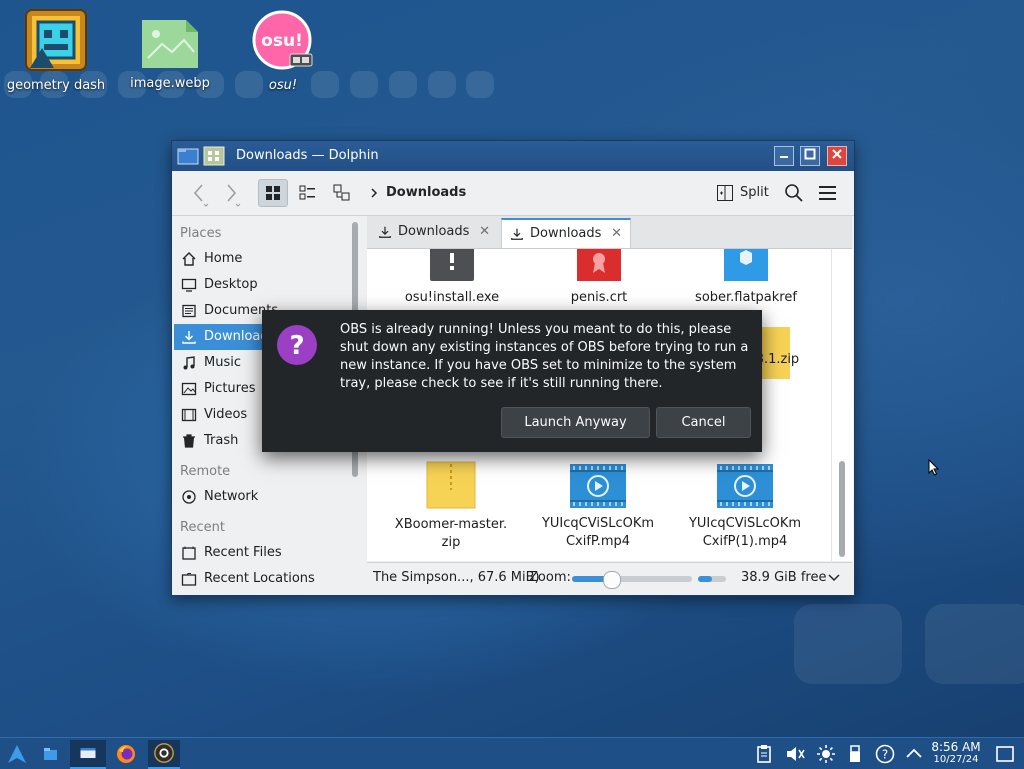 The height and width of the screenshot is (769, 1024). What do you see at coordinates (914, 754) in the screenshot?
I see `tray-expand-icon` at bounding box center [914, 754].